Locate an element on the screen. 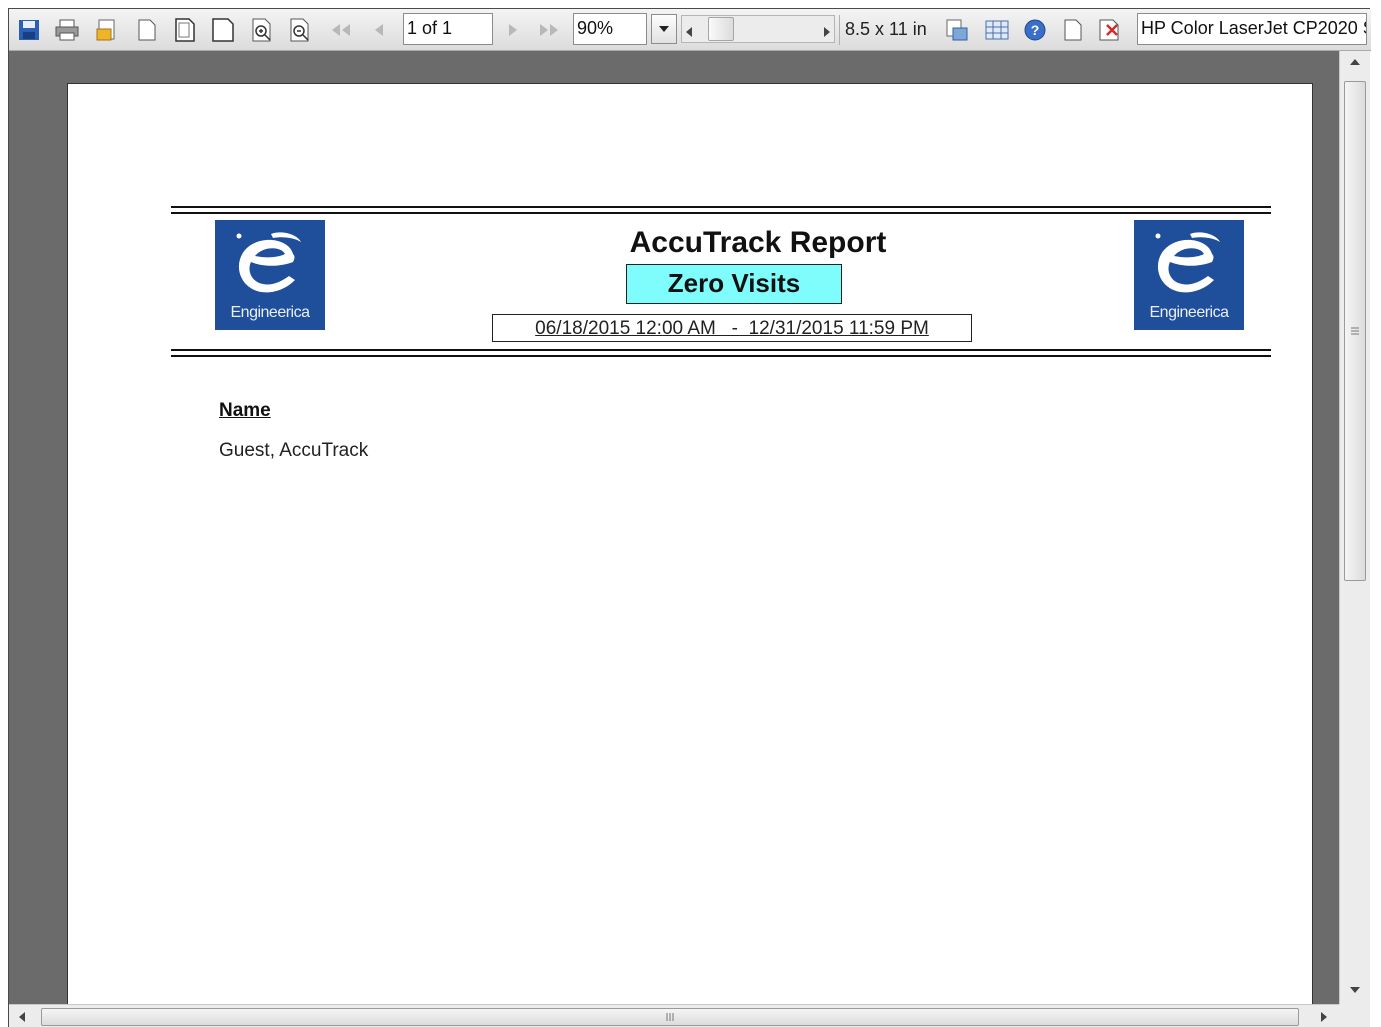 The height and width of the screenshot is (1027, 1381). paper-size-label: 8.5 x 11 in is located at coordinates (886, 29).